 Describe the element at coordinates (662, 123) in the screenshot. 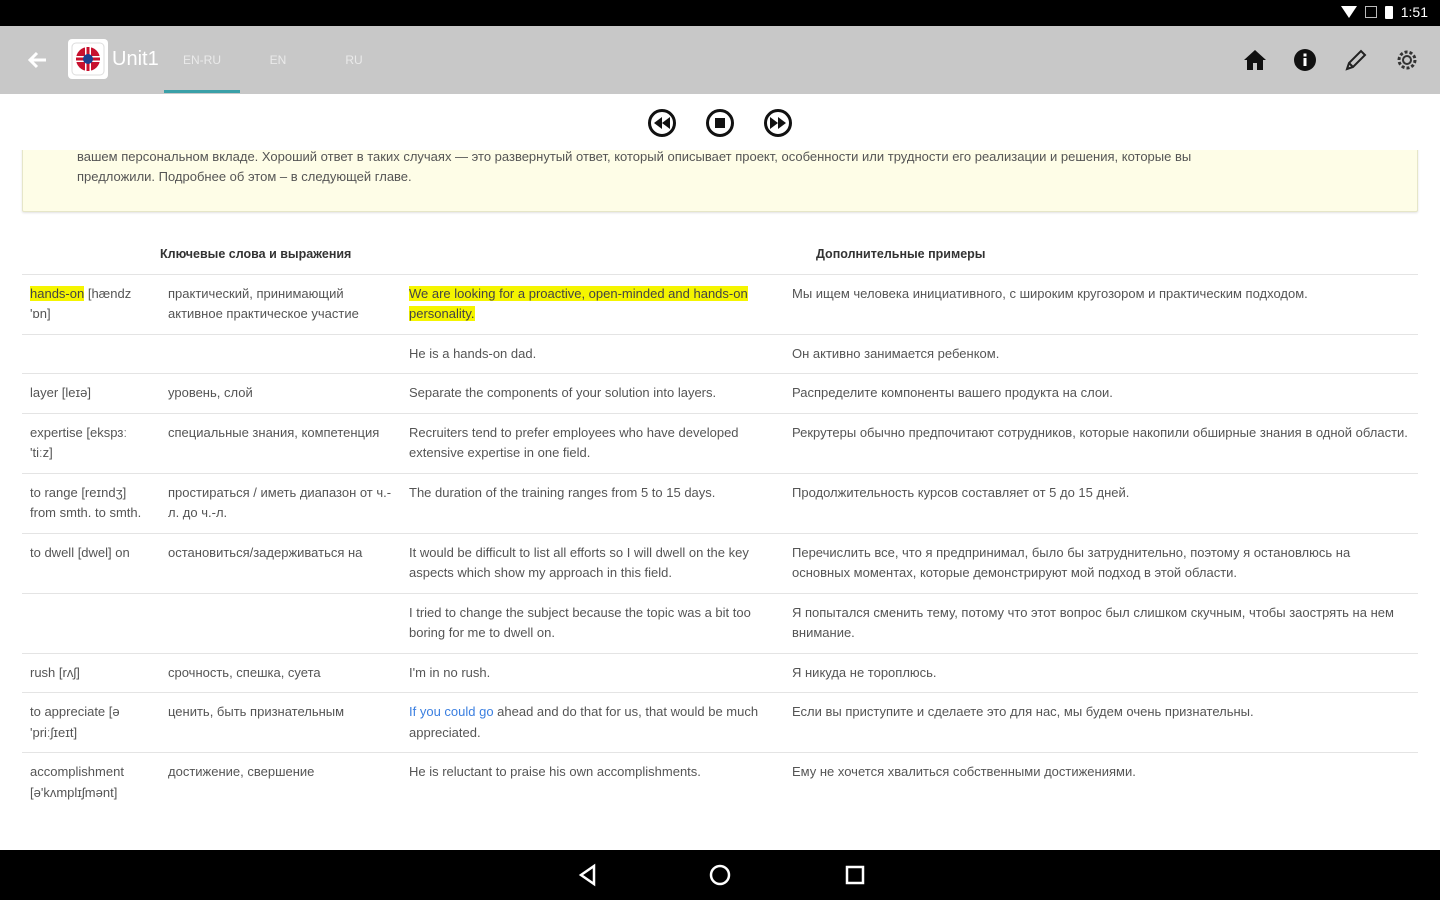

I see `rewind-icon` at that location.